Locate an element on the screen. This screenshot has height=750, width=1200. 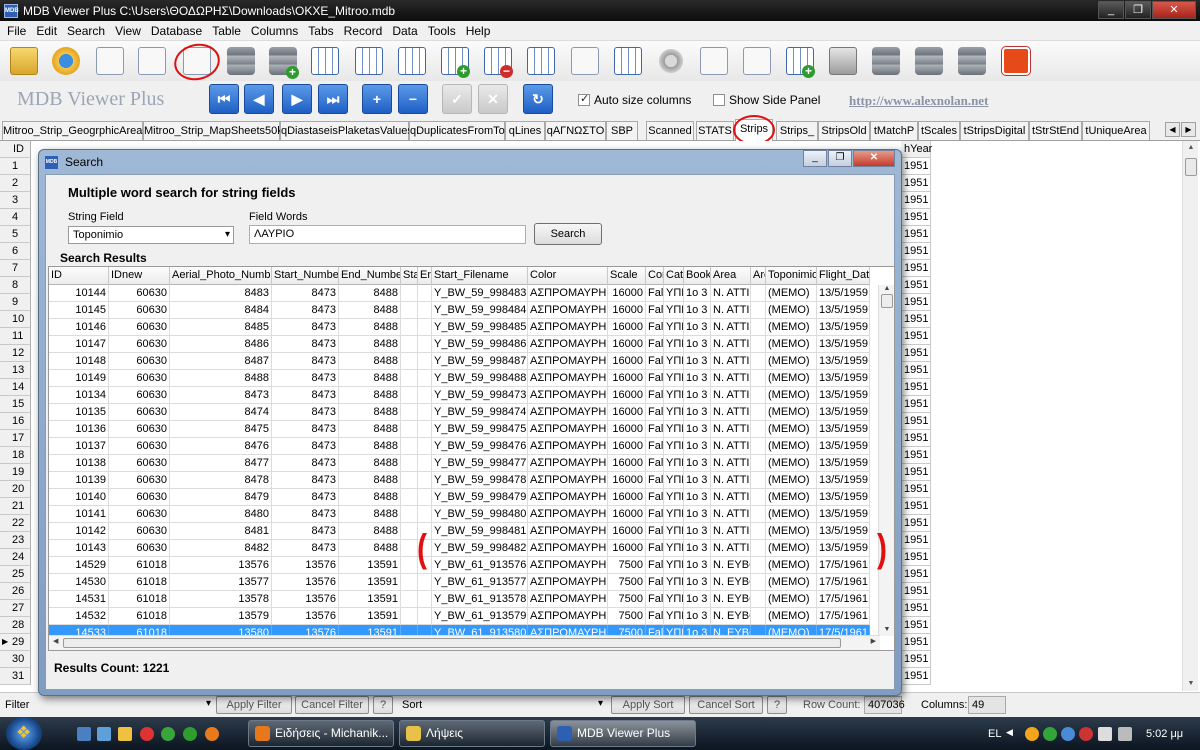
table-remove-icon is located at coordinates (498, 62).